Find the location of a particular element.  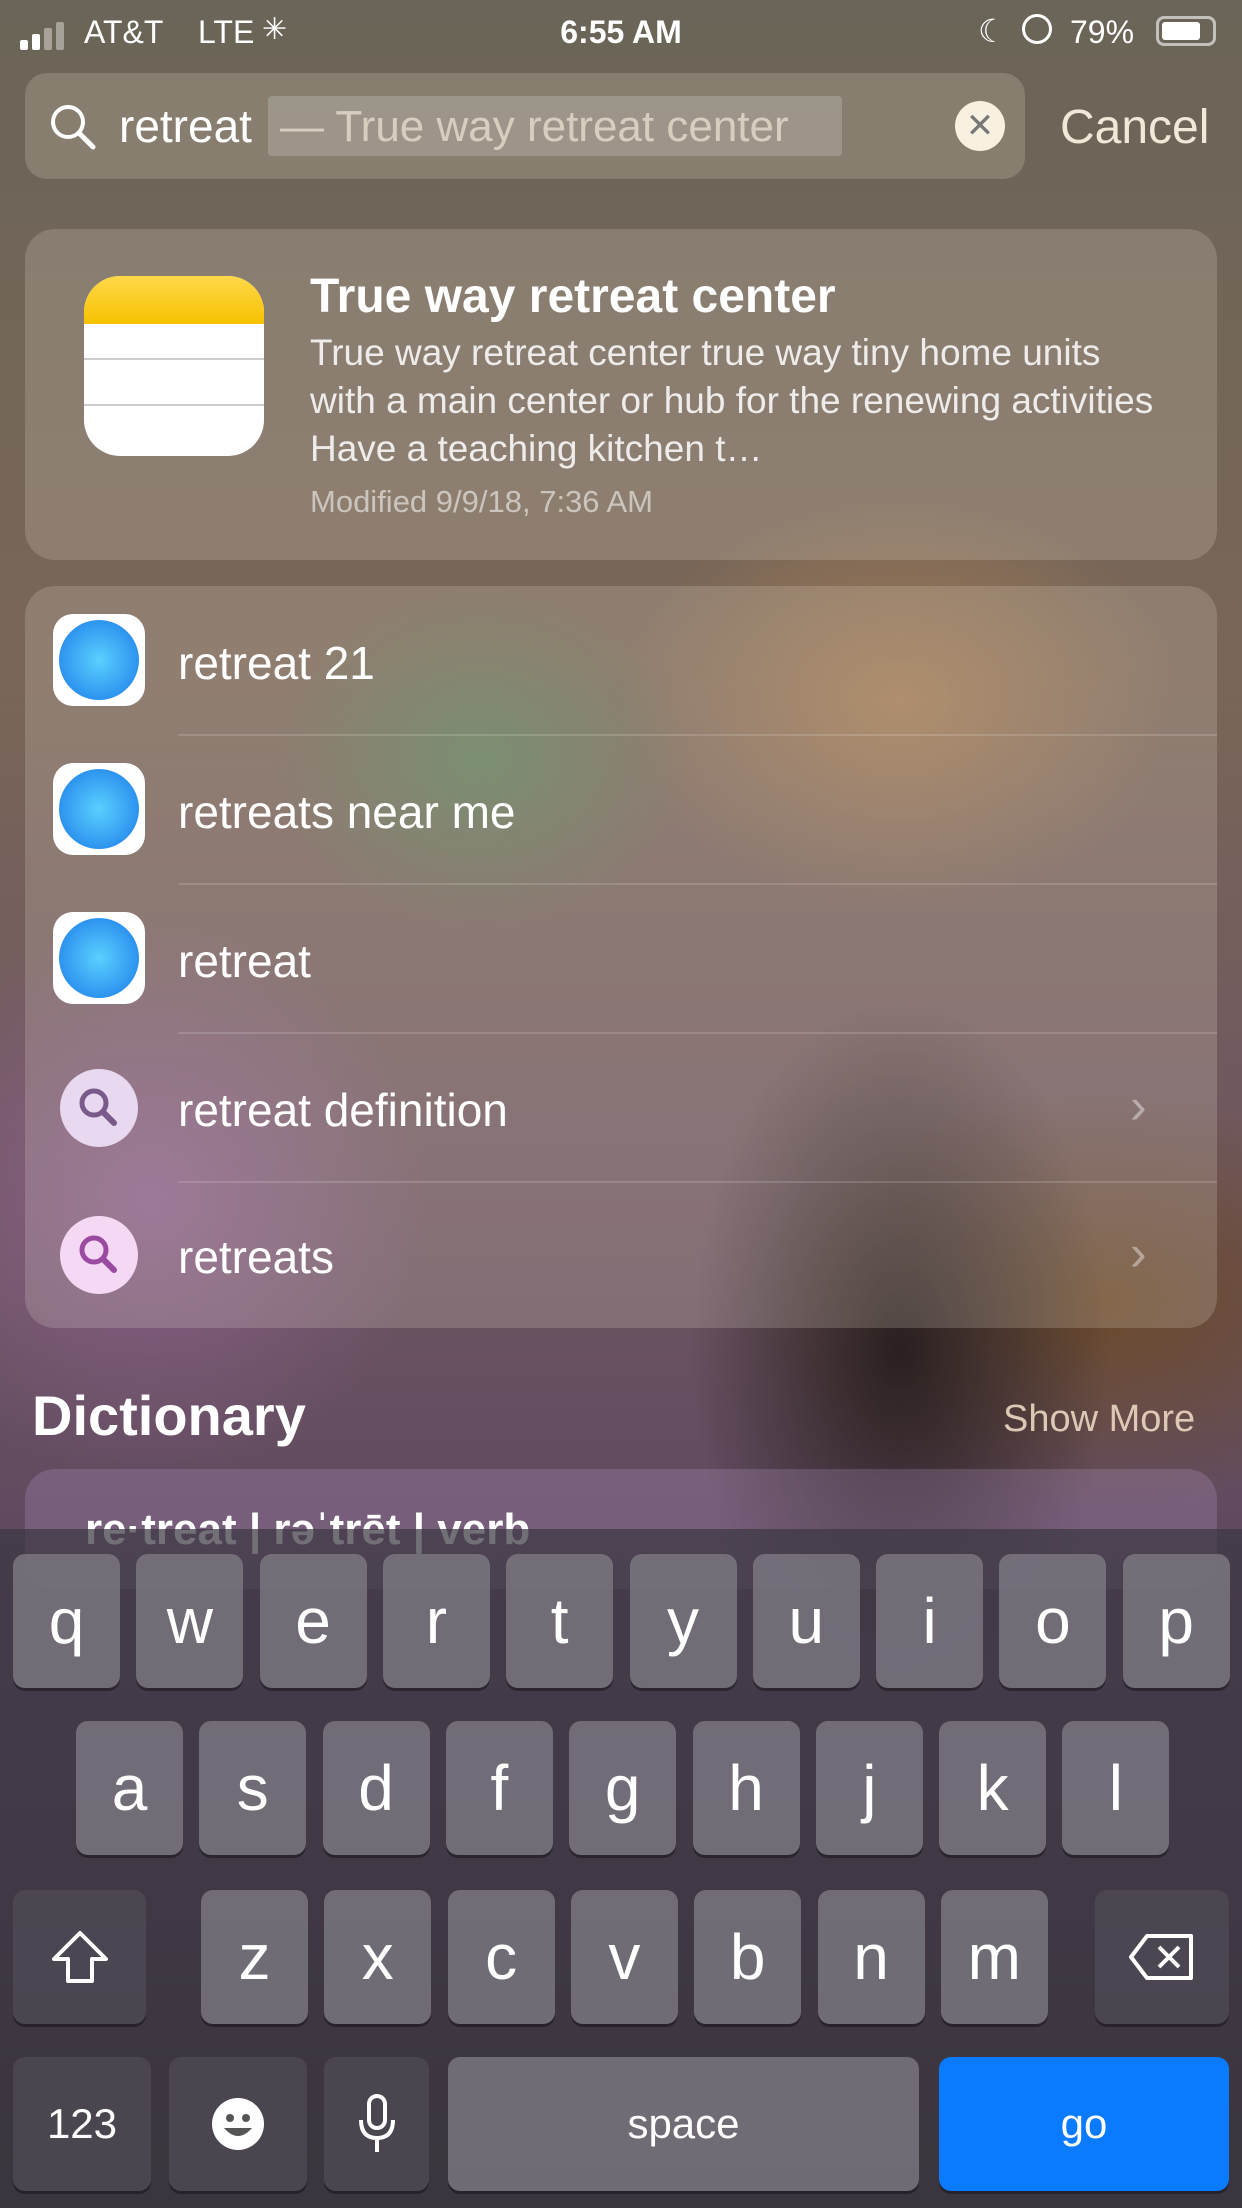

microphone-icon is located at coordinates (376, 2123).